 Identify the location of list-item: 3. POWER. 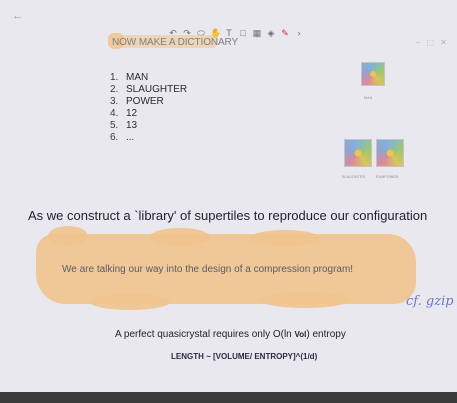
(148, 102).